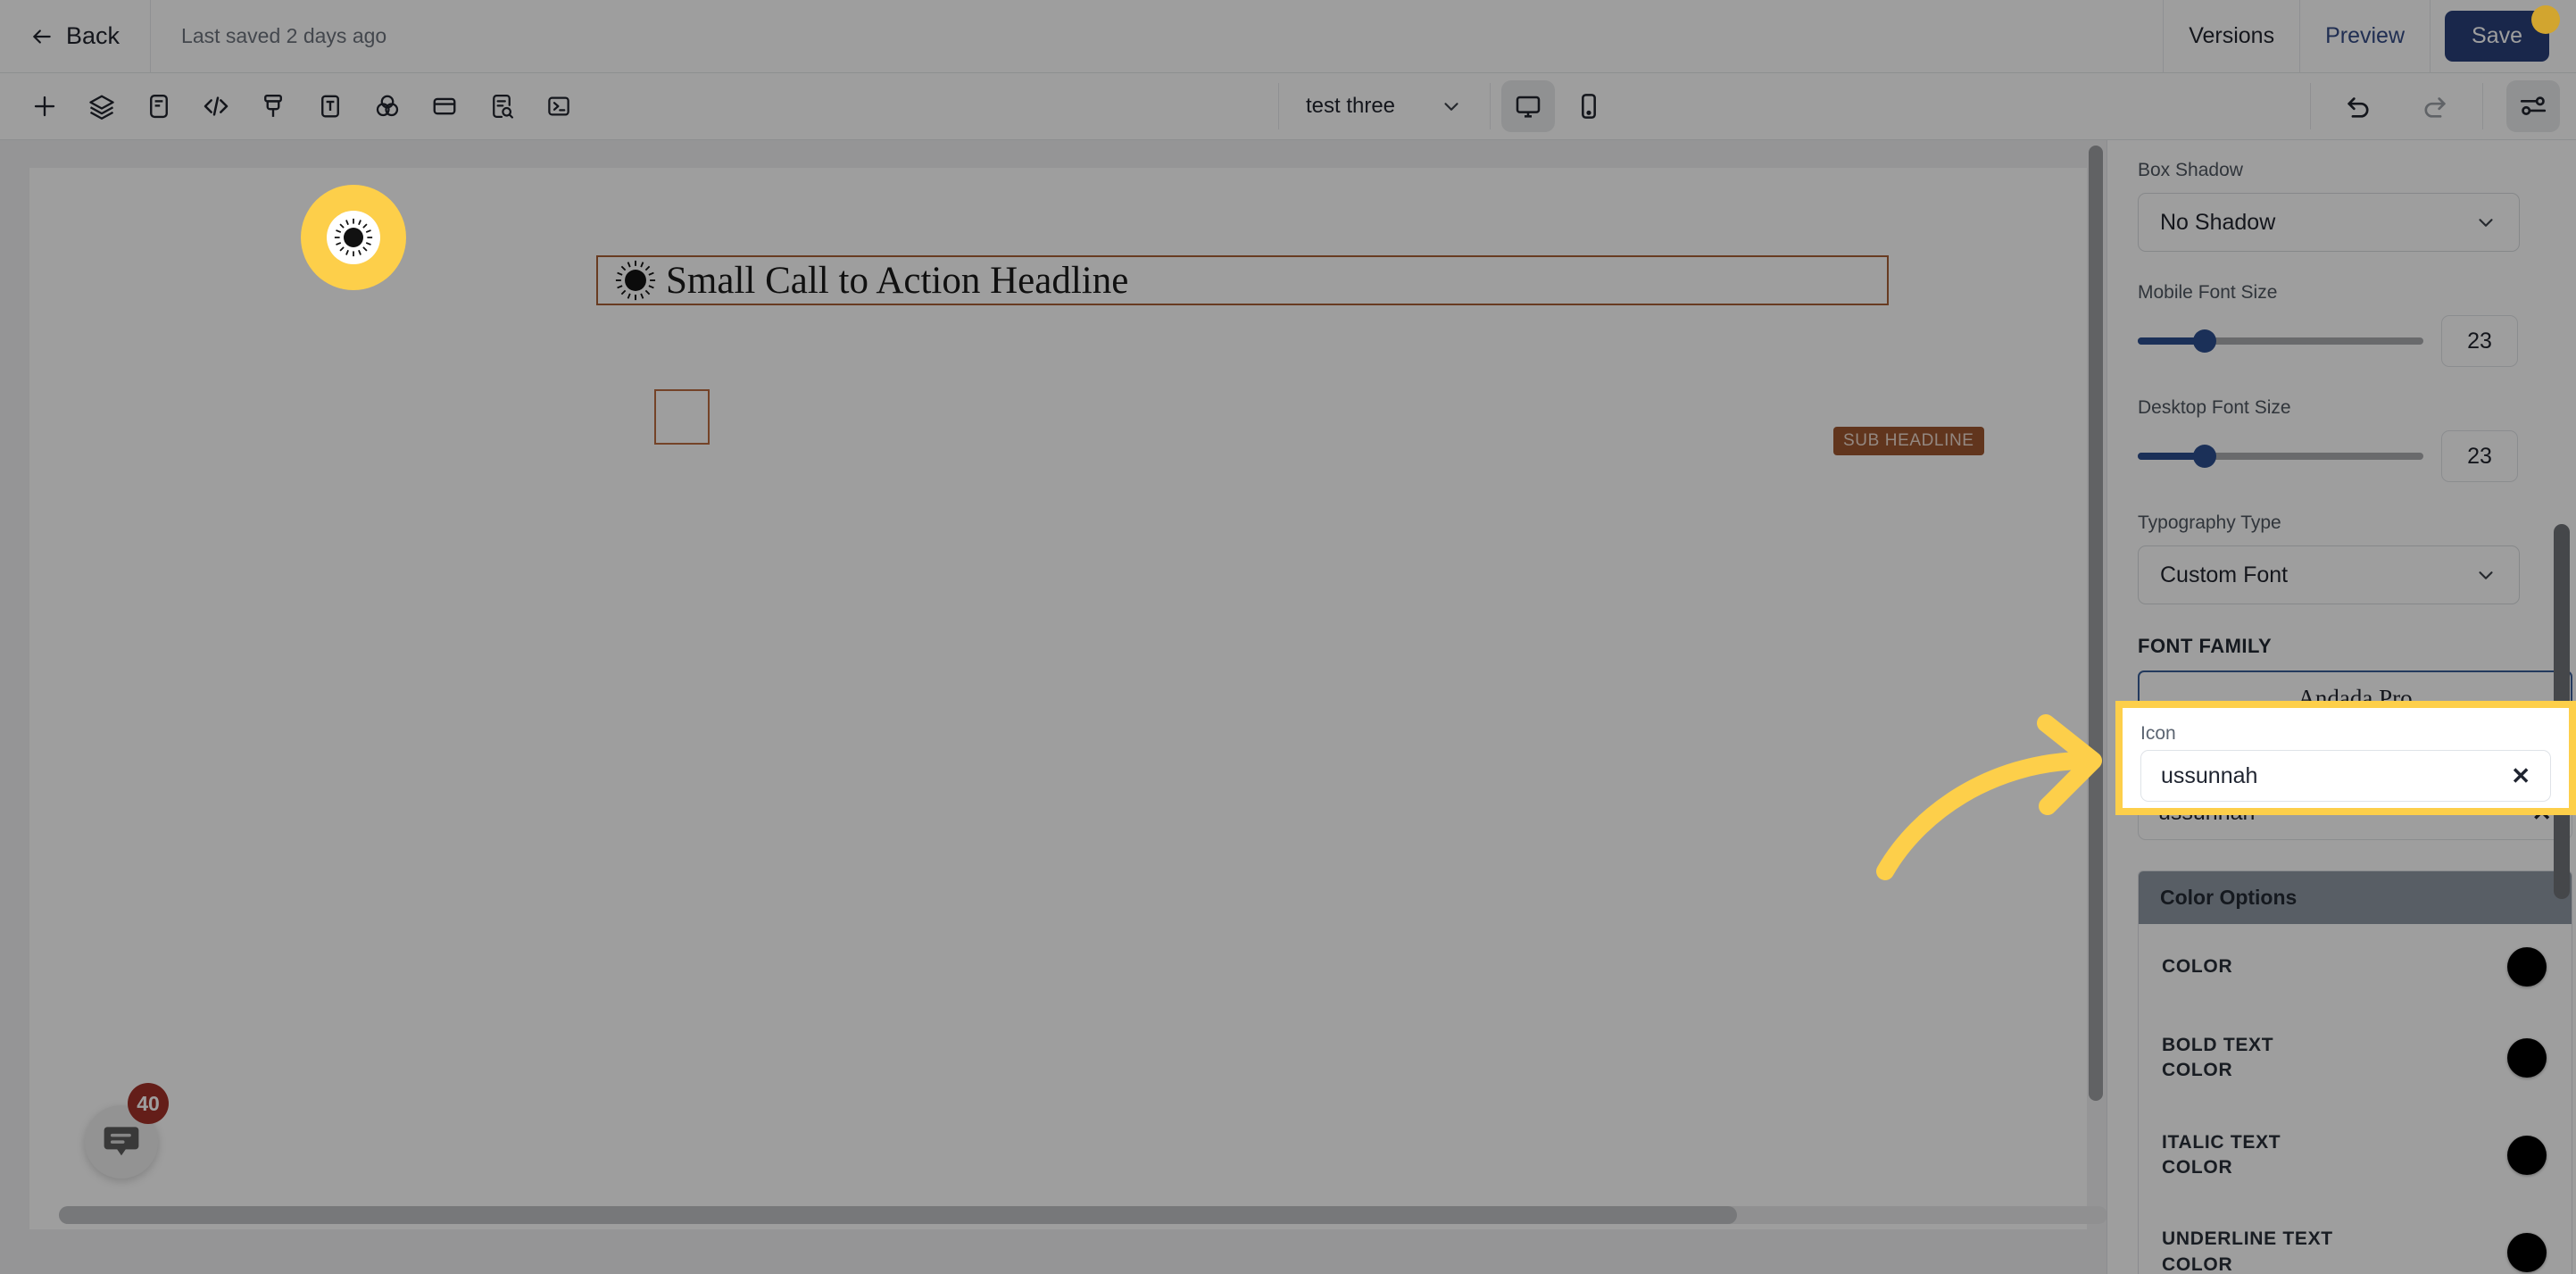 The image size is (2576, 1274). I want to click on color-row: ITALIC TEXT COLOR, so click(2355, 1155).